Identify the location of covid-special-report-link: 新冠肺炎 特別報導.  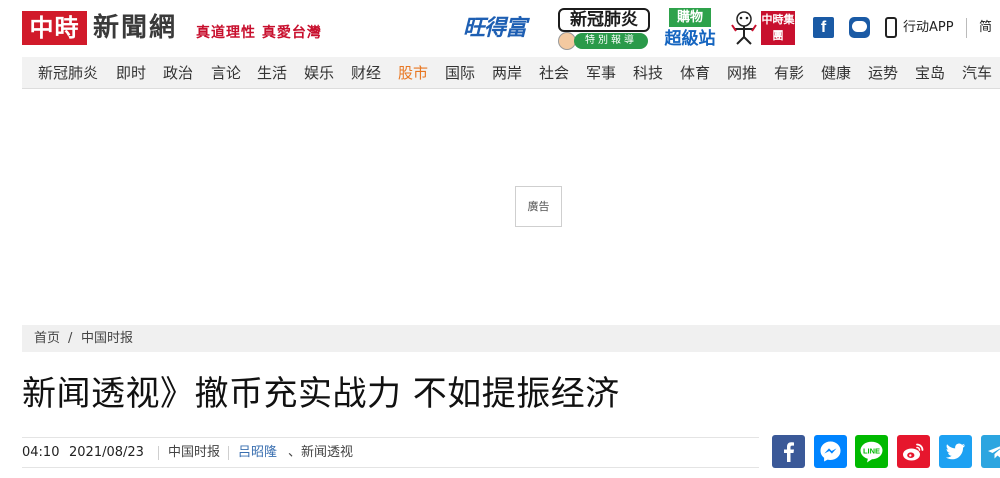
(604, 29).